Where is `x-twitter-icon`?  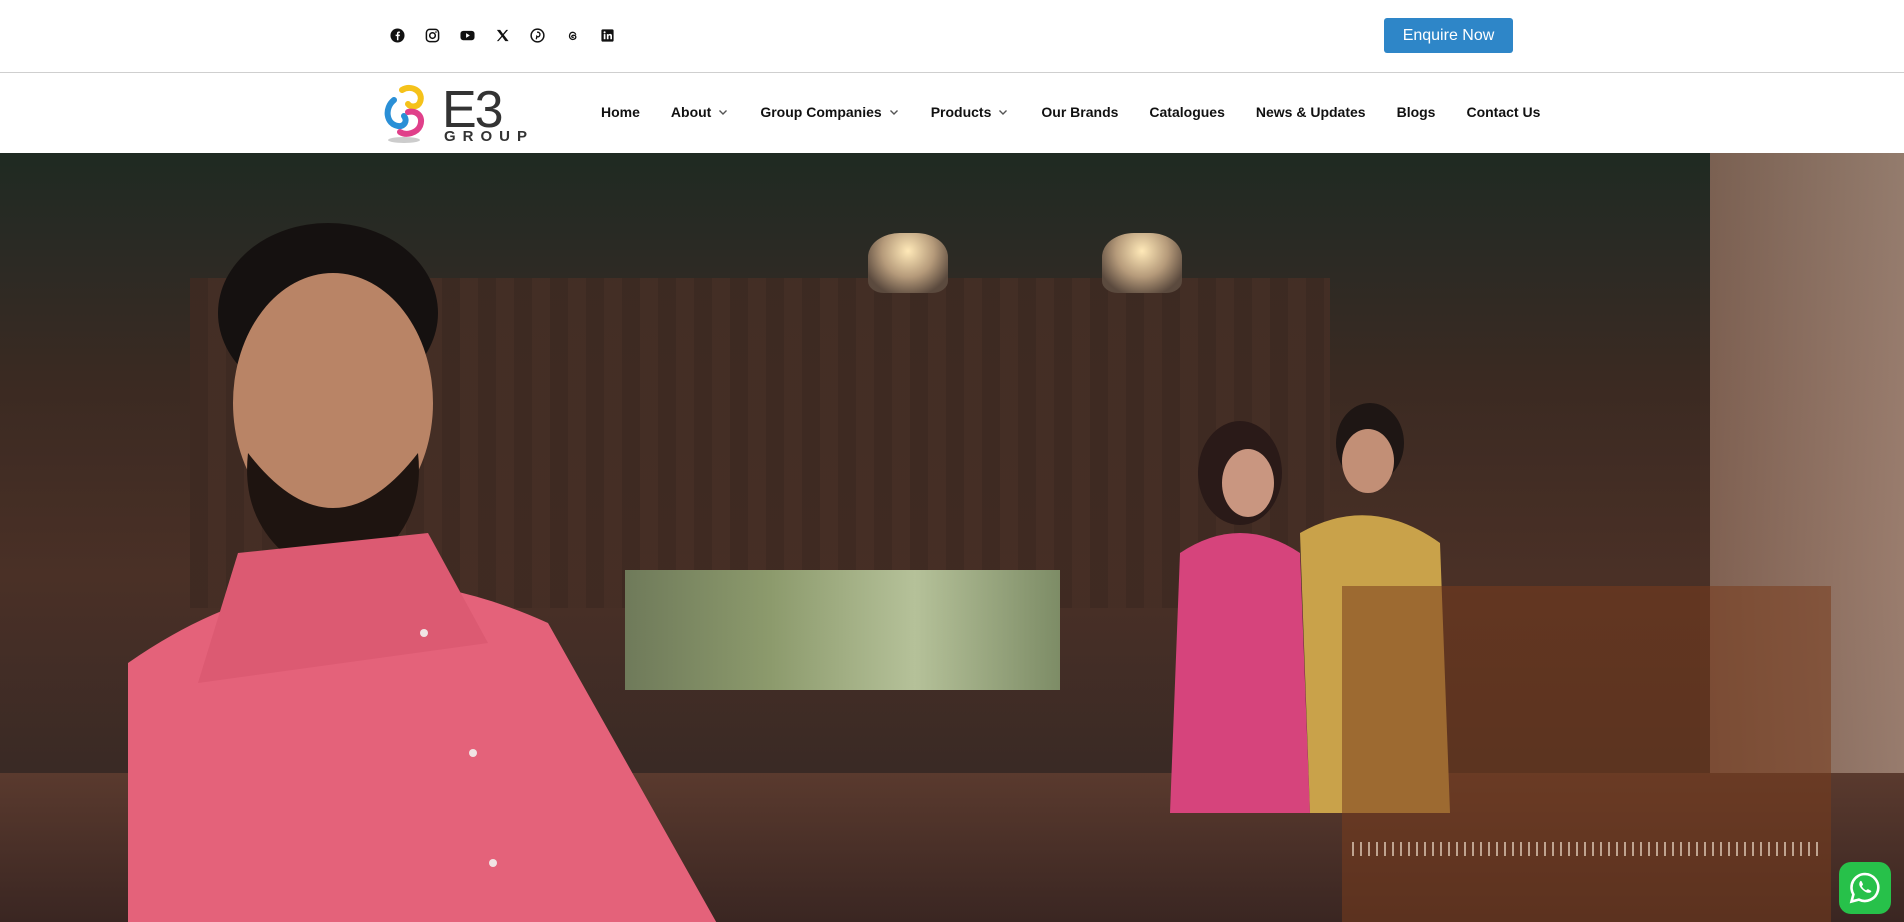
x-twitter-icon is located at coordinates (502, 35).